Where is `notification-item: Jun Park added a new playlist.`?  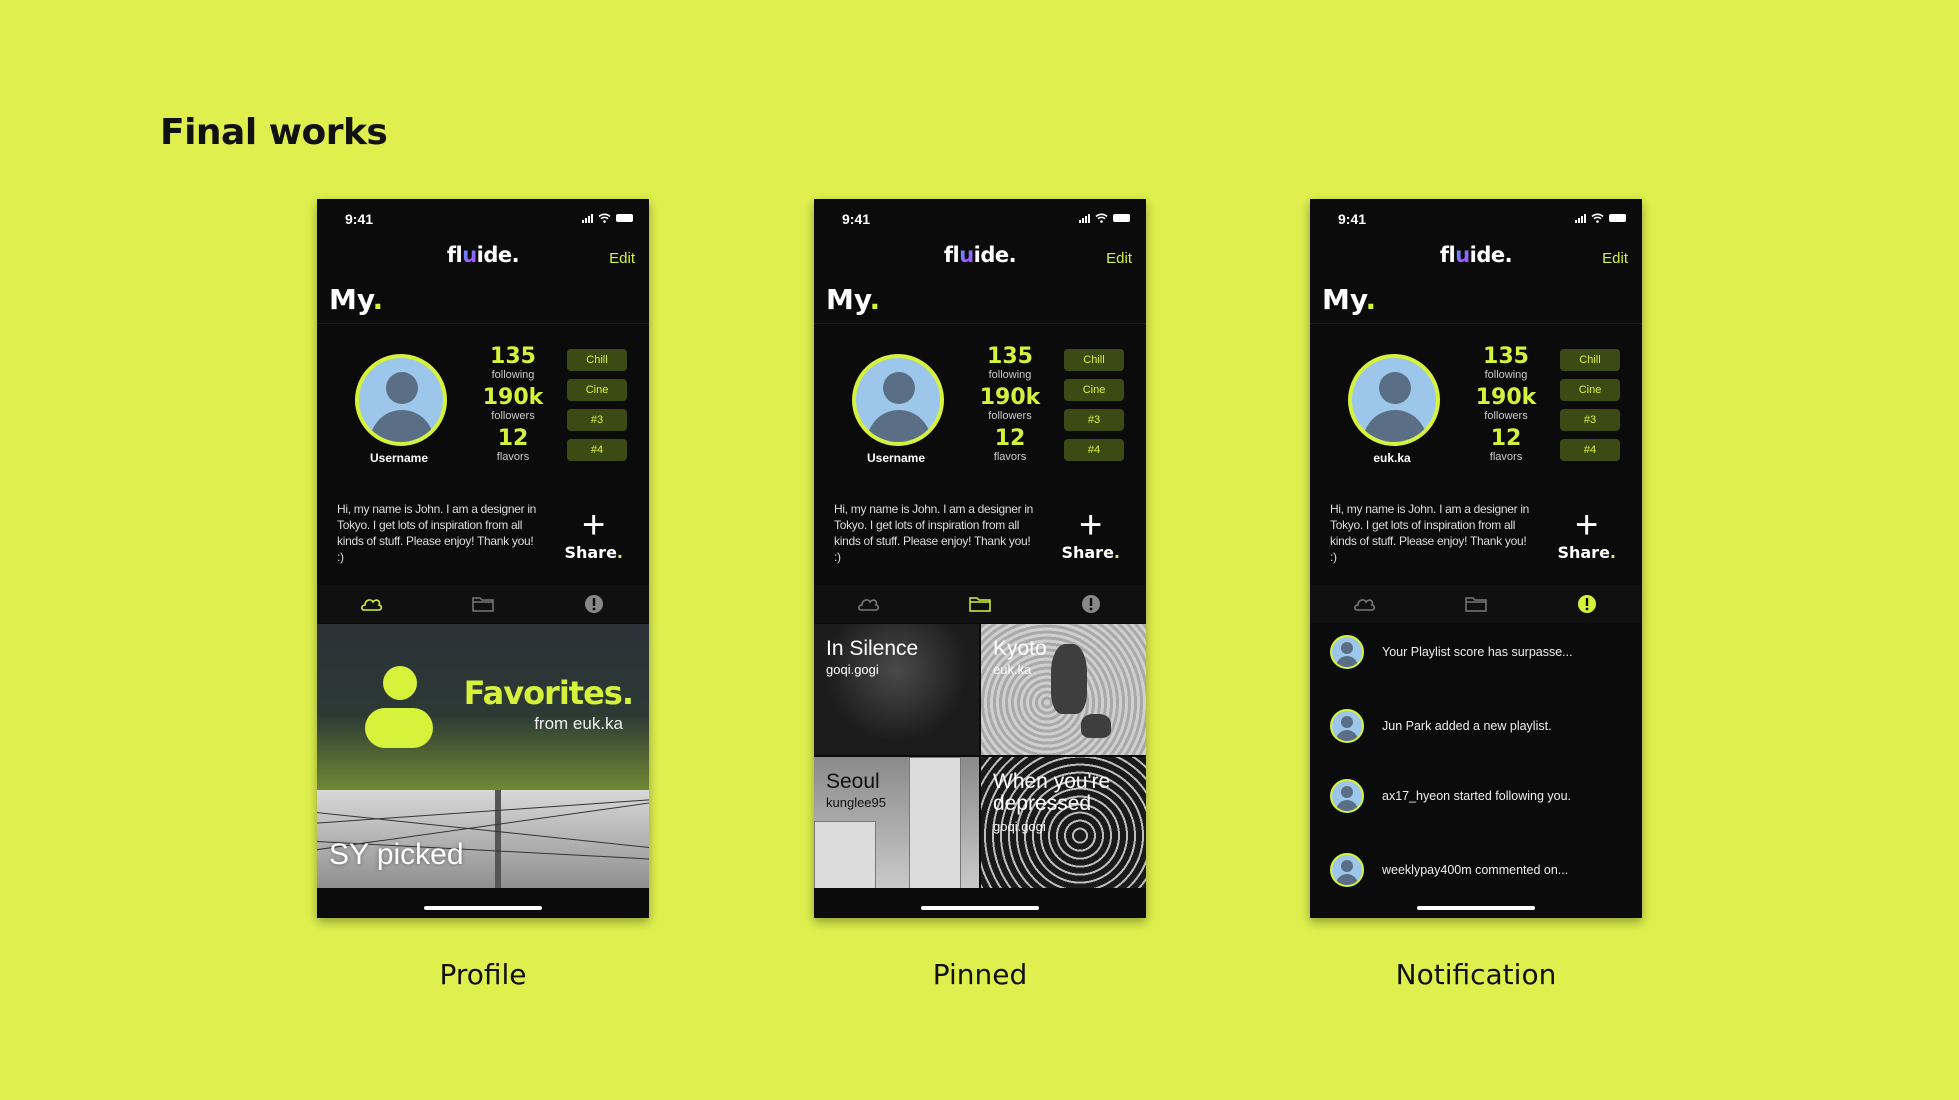
notification-item: Jun Park added a new playlist. is located at coordinates (1481, 726).